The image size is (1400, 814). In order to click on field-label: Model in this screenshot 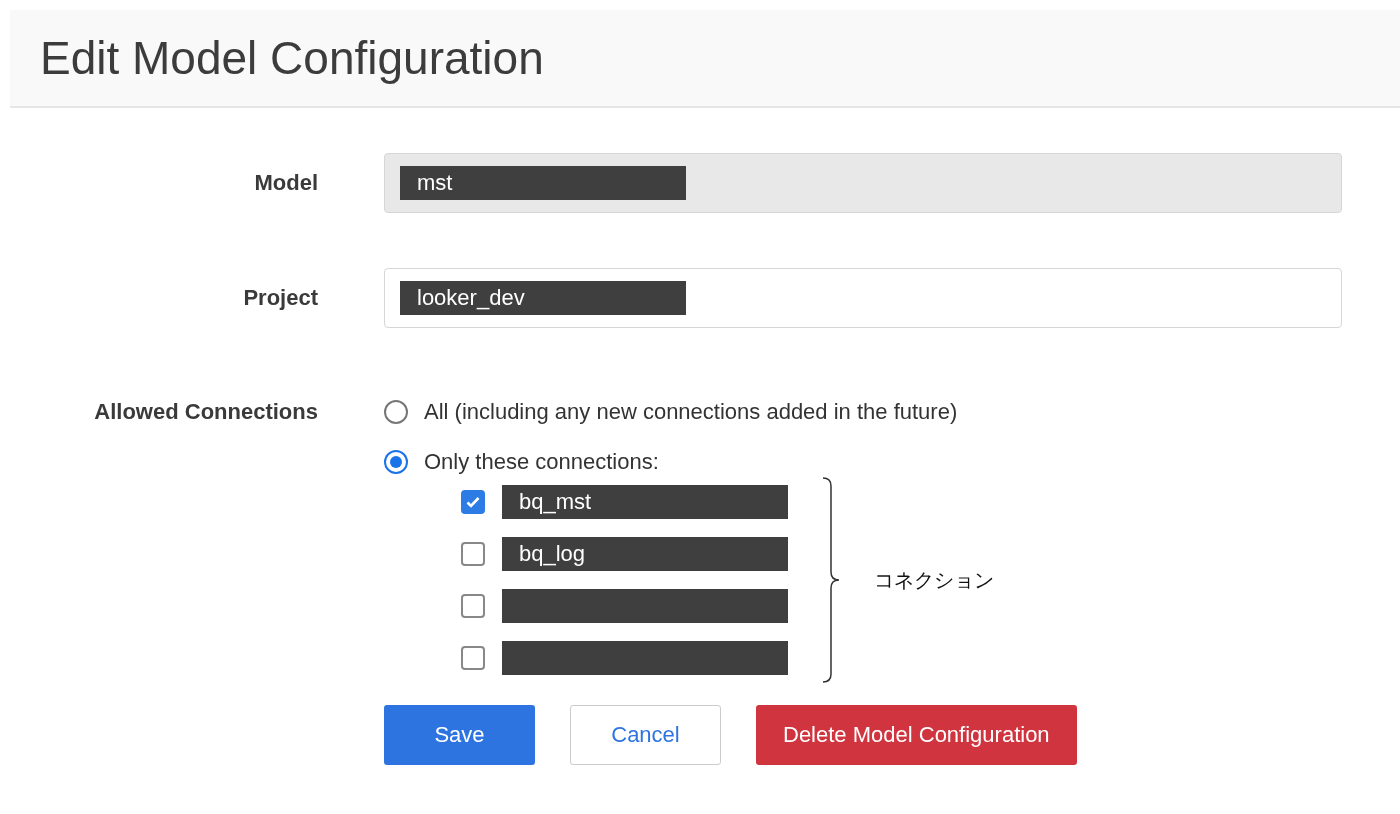, I will do `click(286, 183)`.